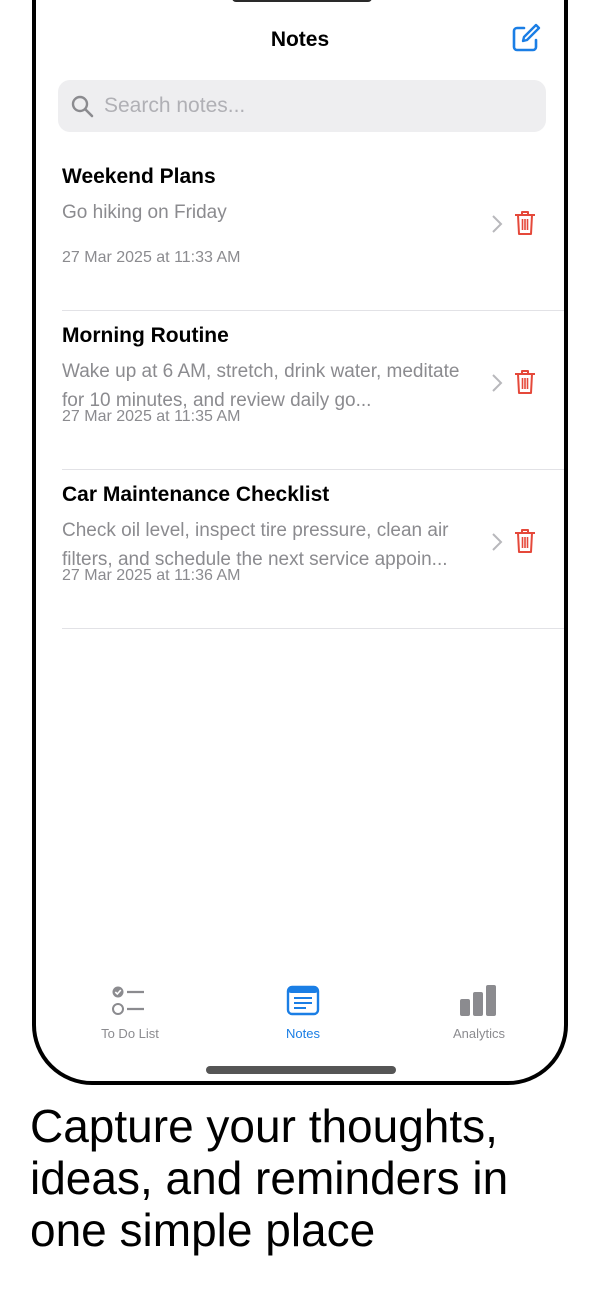 This screenshot has width=600, height=1300. What do you see at coordinates (82, 106) in the screenshot?
I see `search-icon` at bounding box center [82, 106].